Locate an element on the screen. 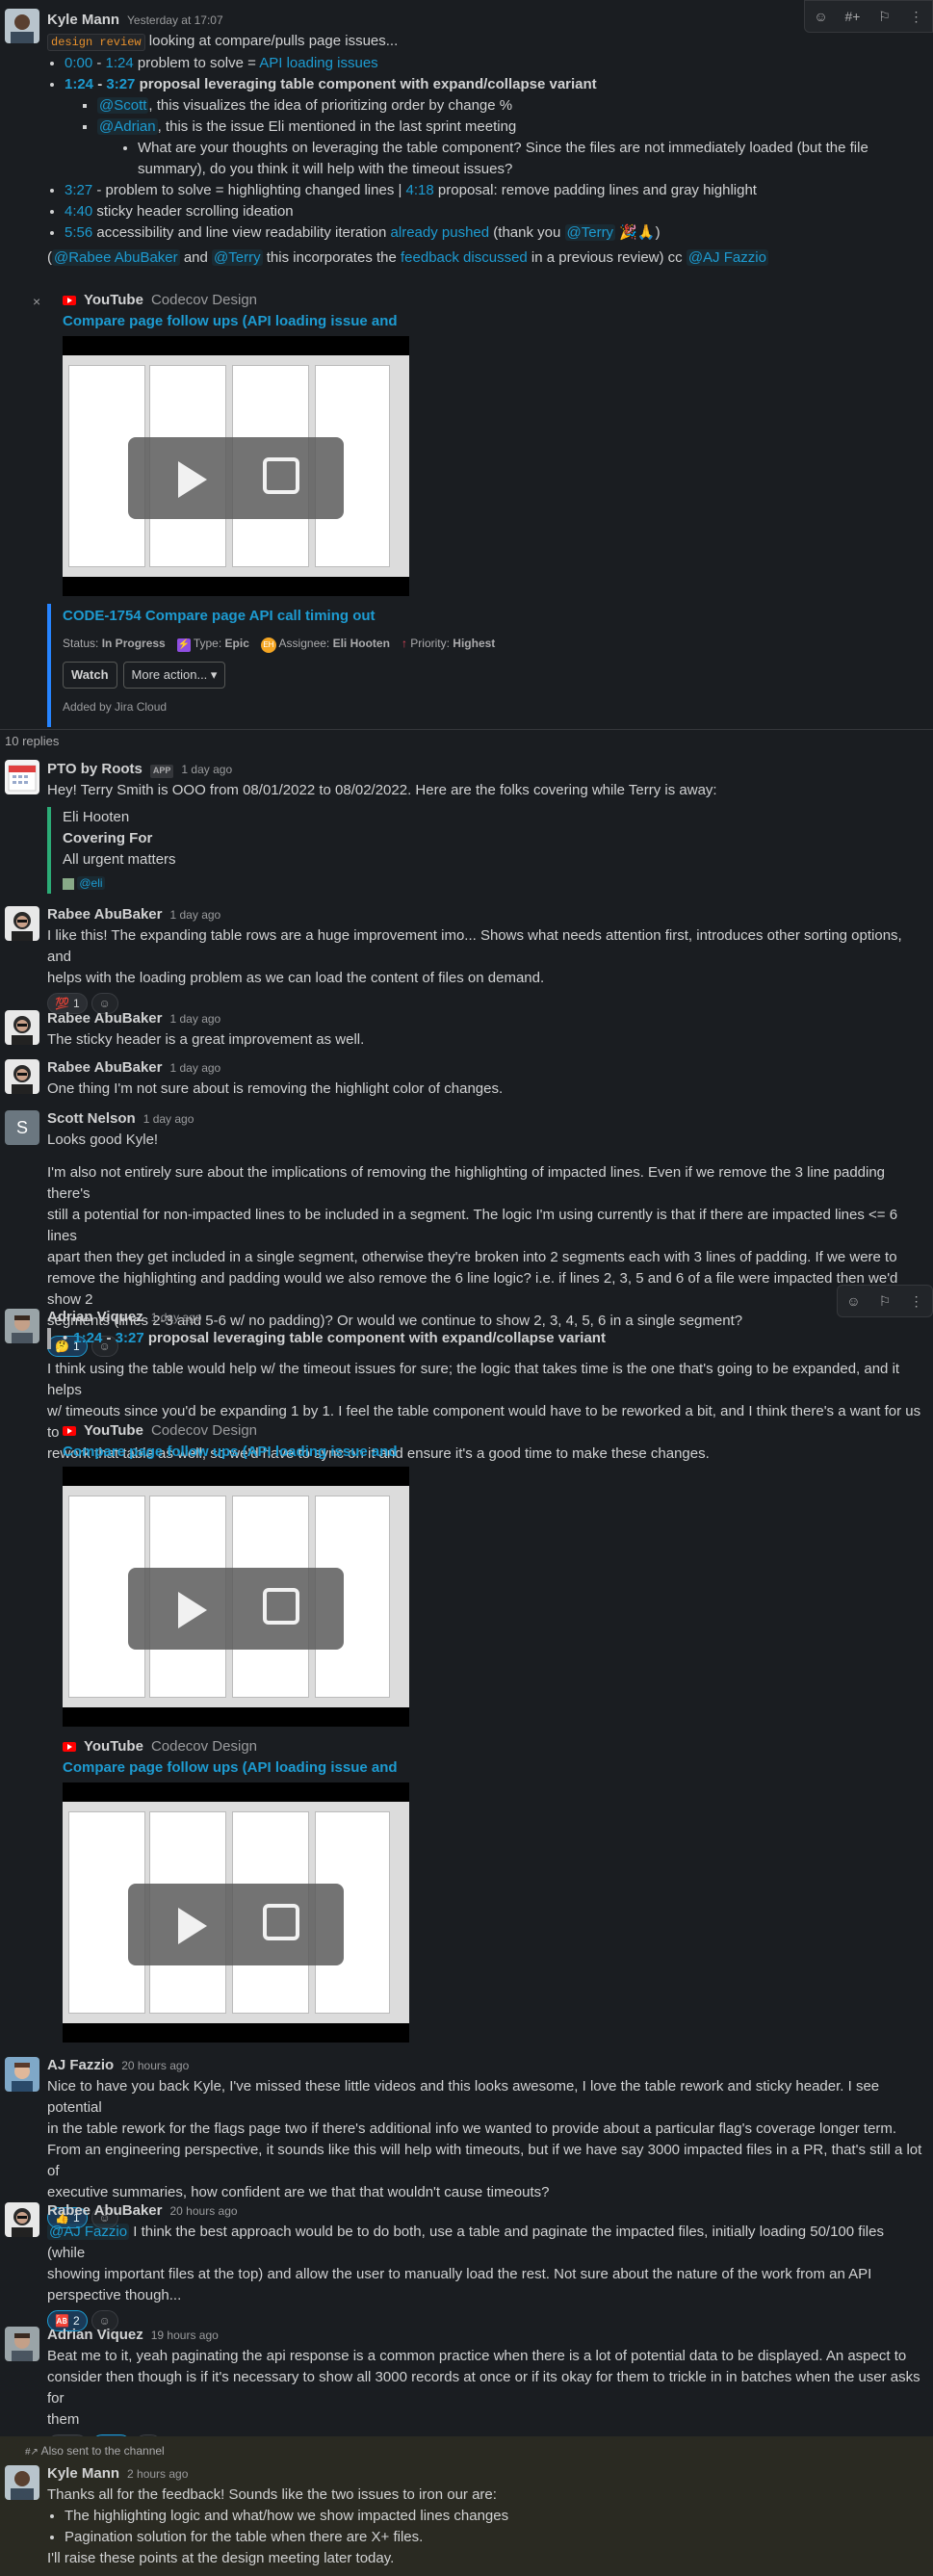  author-name: Scott Nelson is located at coordinates (92, 1119).